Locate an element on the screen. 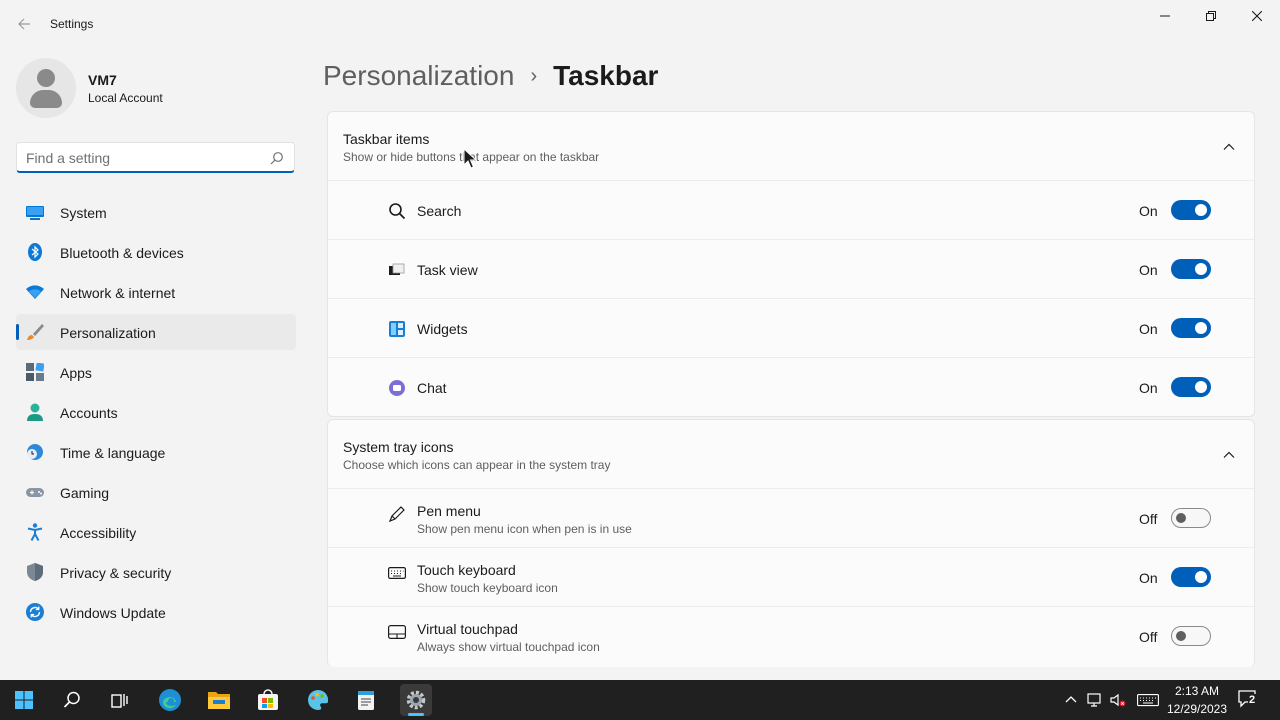  settings-search-box is located at coordinates (155, 157).